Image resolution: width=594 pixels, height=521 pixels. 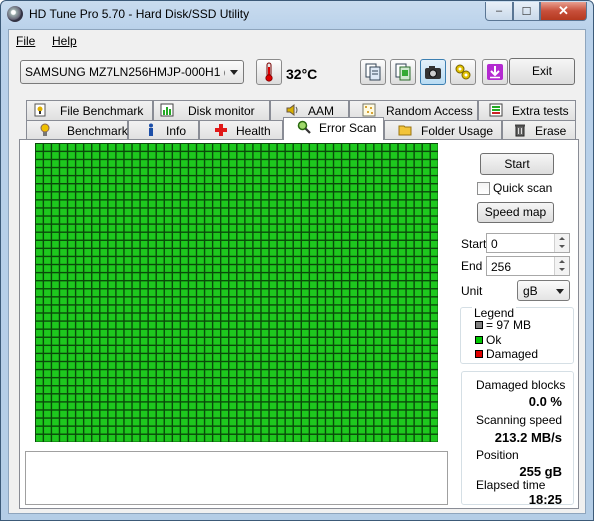 What do you see at coordinates (561, 266) in the screenshot?
I see `end-spinner-arrows-icon` at bounding box center [561, 266].